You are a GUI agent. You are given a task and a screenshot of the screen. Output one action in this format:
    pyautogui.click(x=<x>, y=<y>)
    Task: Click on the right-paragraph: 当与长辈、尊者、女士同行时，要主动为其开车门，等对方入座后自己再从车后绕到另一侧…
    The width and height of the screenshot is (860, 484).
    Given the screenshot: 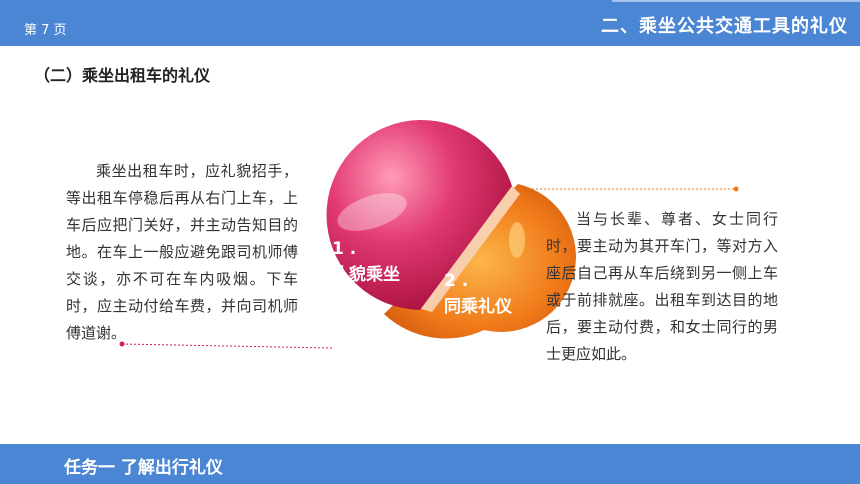 What is the action you would take?
    pyautogui.click(x=662, y=286)
    